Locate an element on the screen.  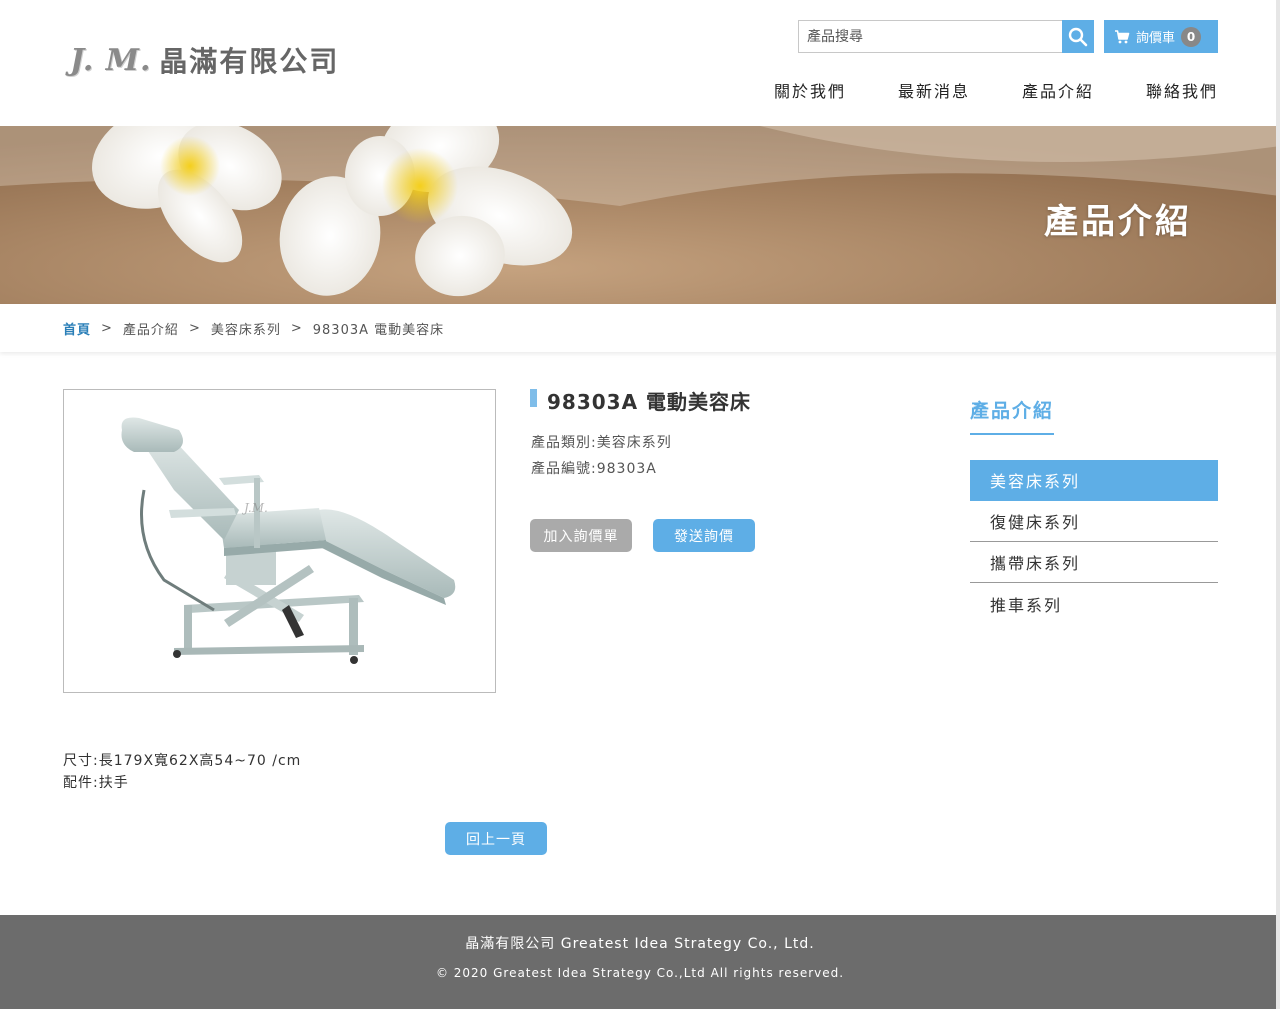
cart-count-badge: 0 is located at coordinates (1191, 36).